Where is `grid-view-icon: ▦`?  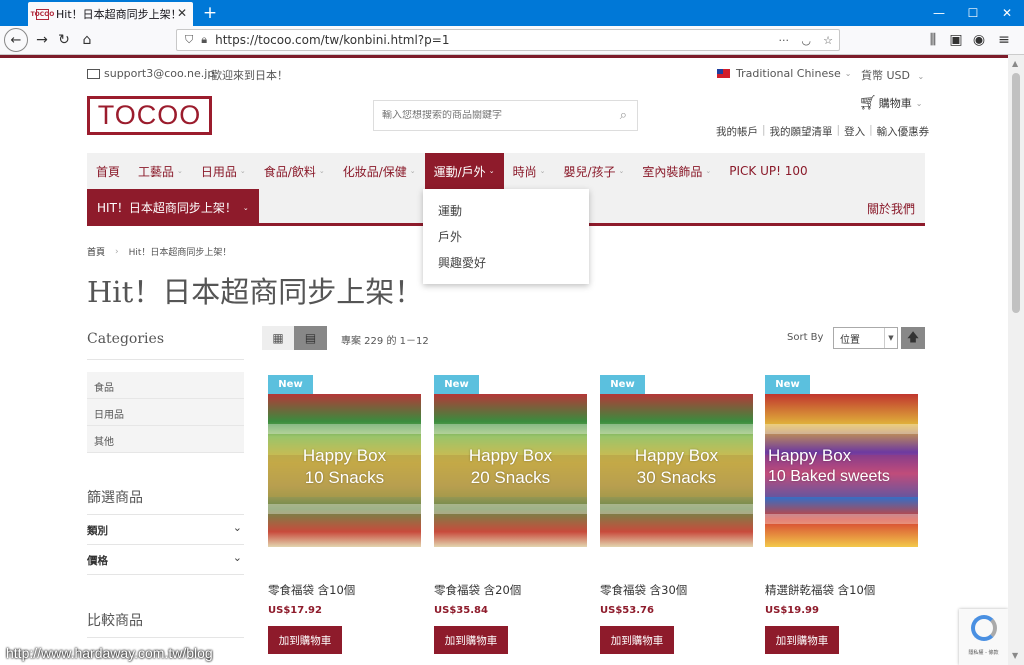
grid-view-icon: ▦ is located at coordinates (278, 338).